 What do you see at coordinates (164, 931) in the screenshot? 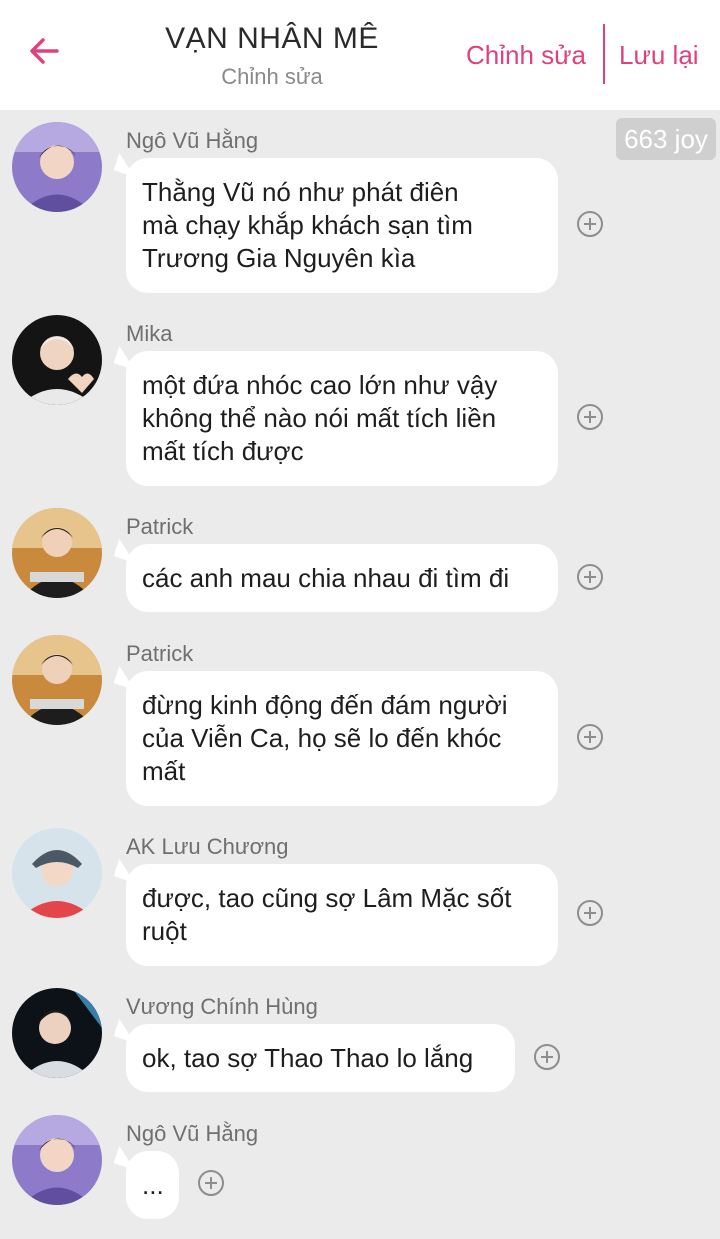
I see `message-line: ruột` at bounding box center [164, 931].